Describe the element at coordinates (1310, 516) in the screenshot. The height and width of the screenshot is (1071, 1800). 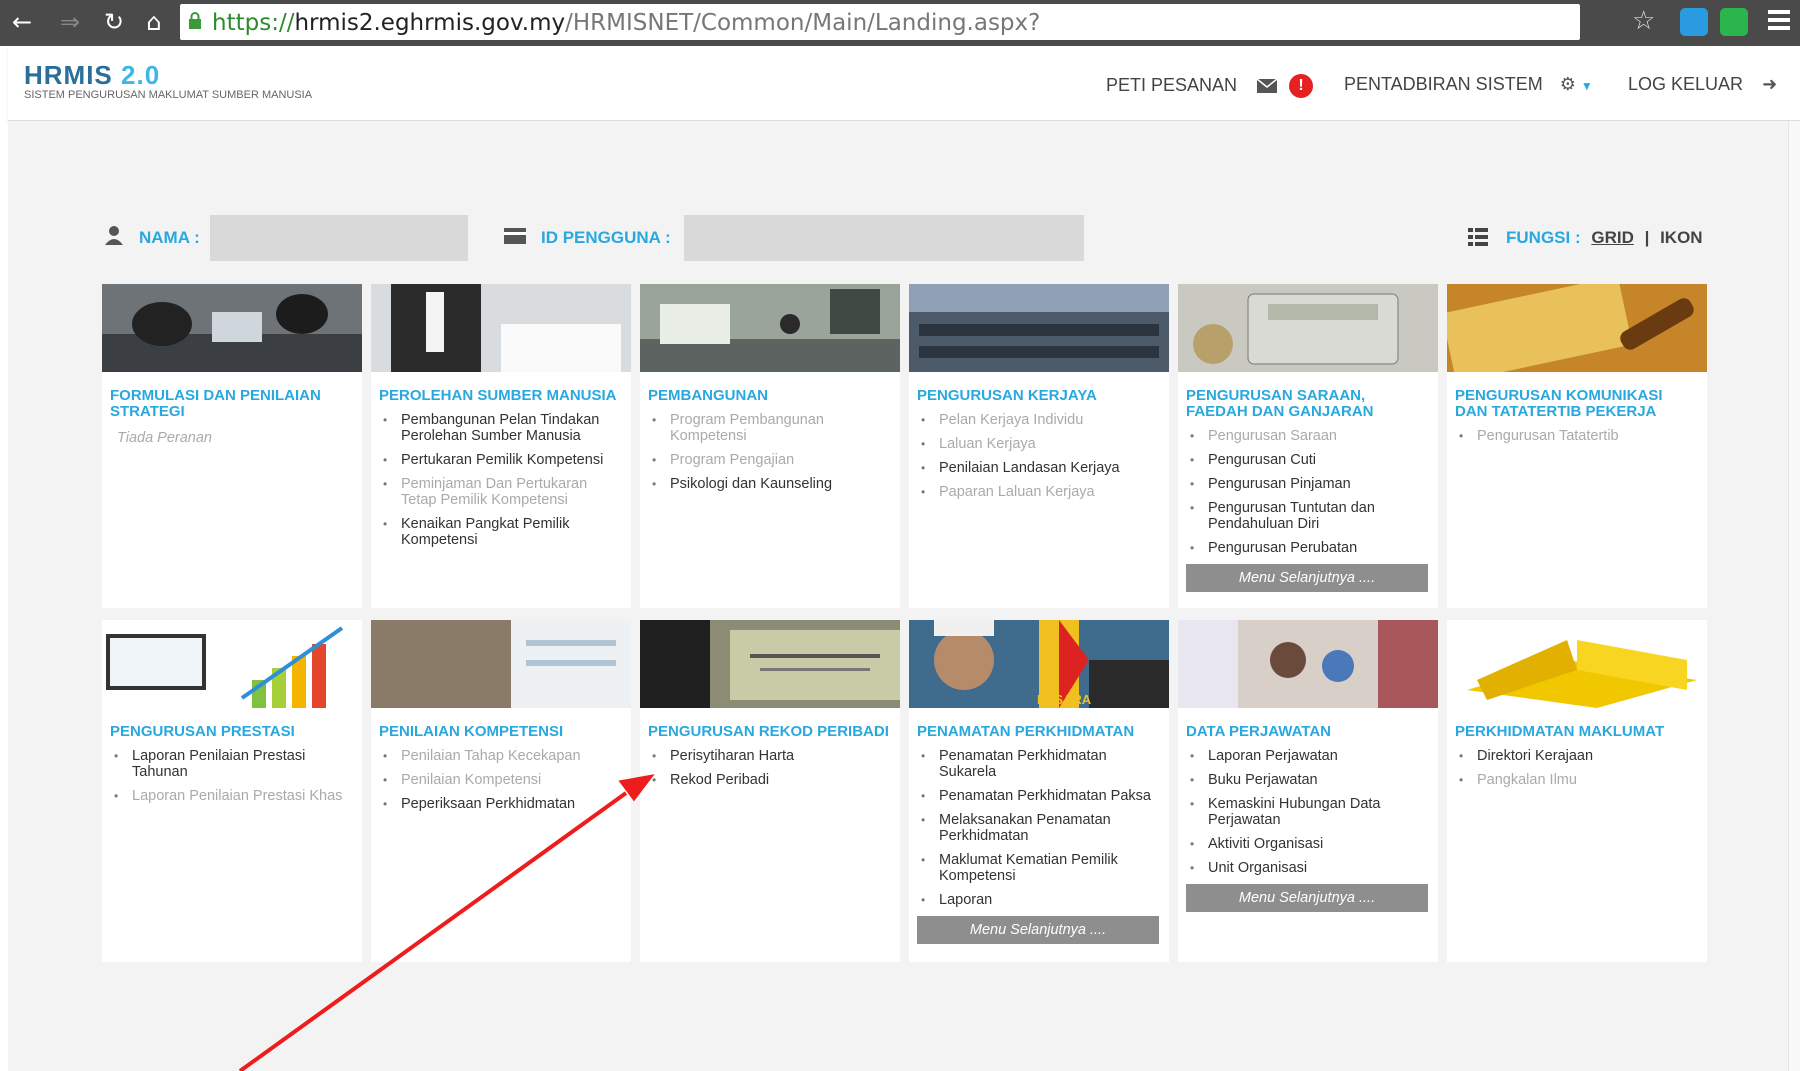
I see `menu-item: Pengurusan Tuntutan dan Pendahuluan Diri` at that location.